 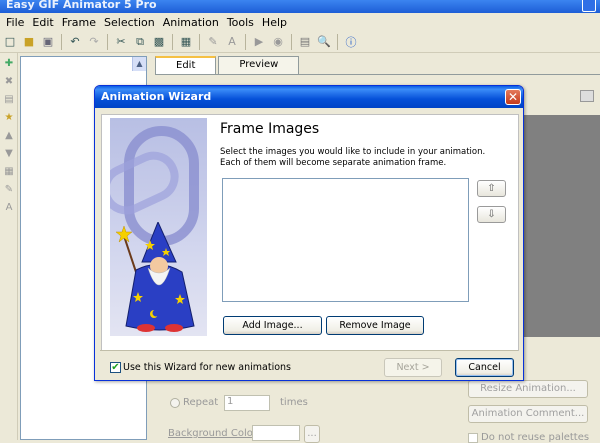 What do you see at coordinates (214, 433) in the screenshot?
I see `background-color-label: Background Color:` at bounding box center [214, 433].